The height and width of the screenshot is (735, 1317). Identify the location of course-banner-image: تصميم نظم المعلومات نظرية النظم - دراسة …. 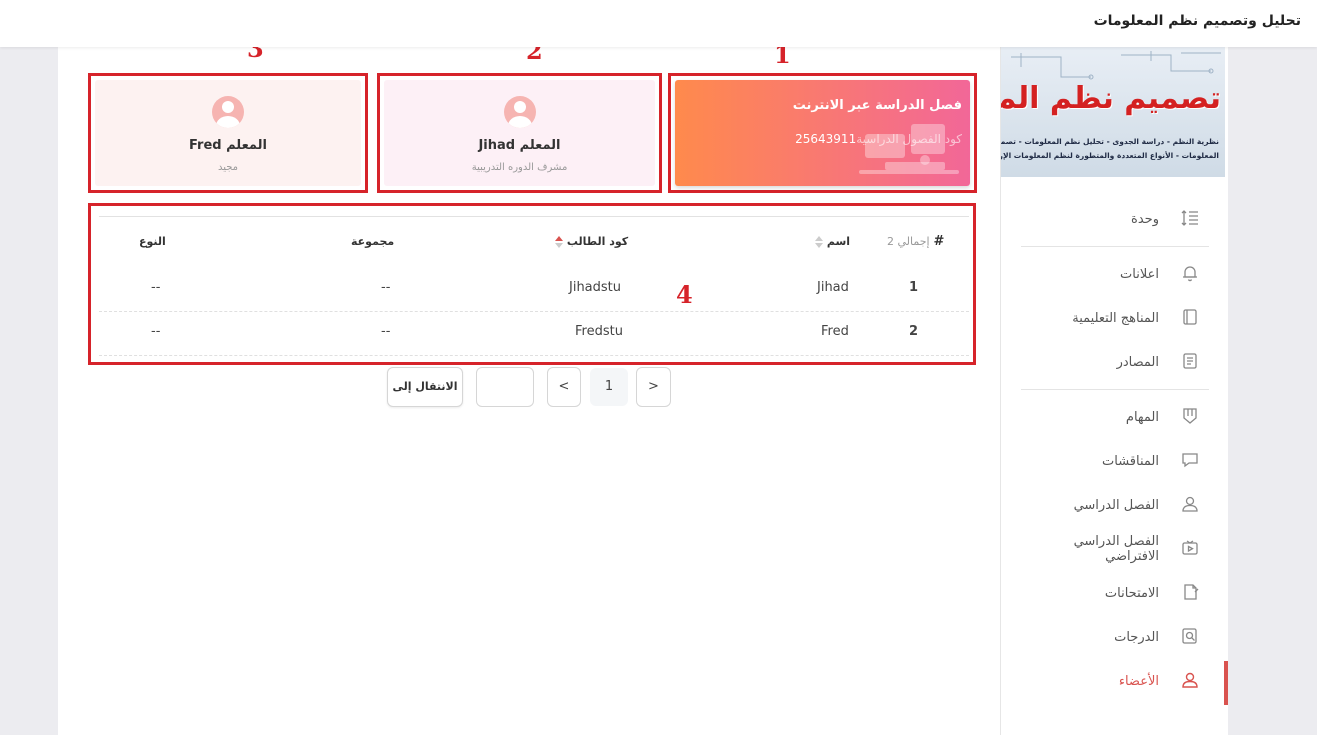
(1113, 112).